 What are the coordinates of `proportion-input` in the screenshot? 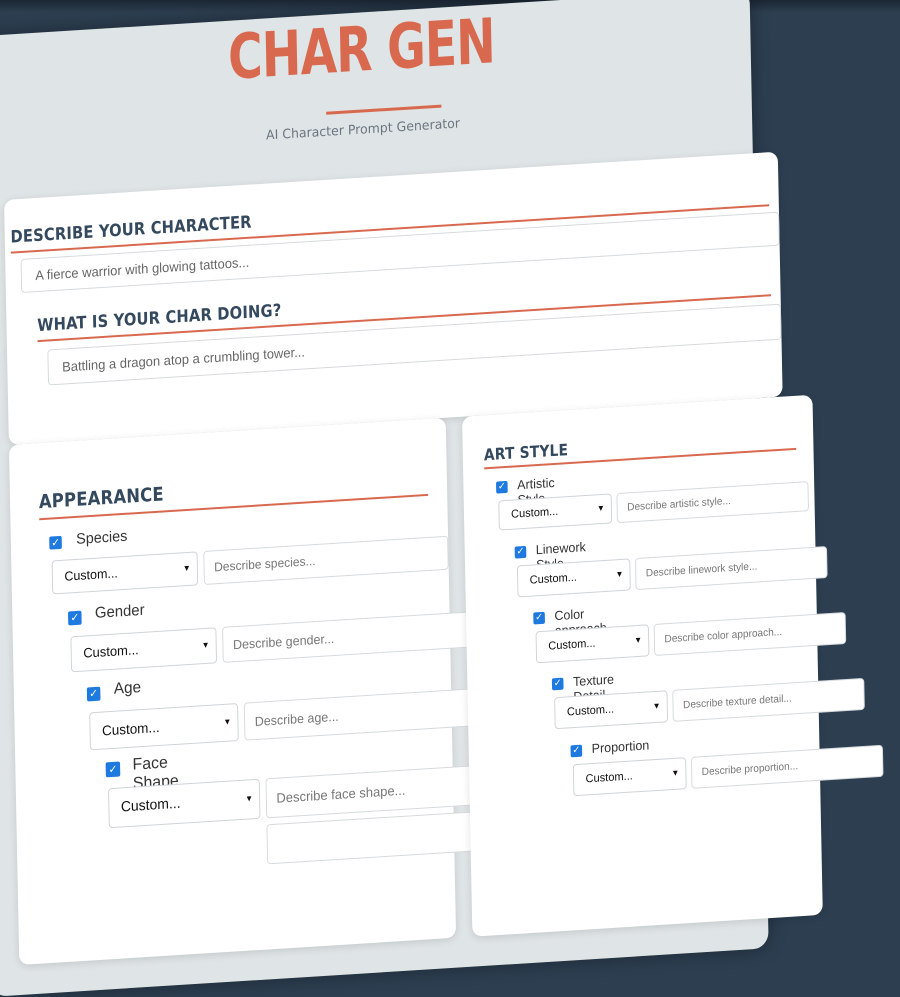 It's located at (787, 766).